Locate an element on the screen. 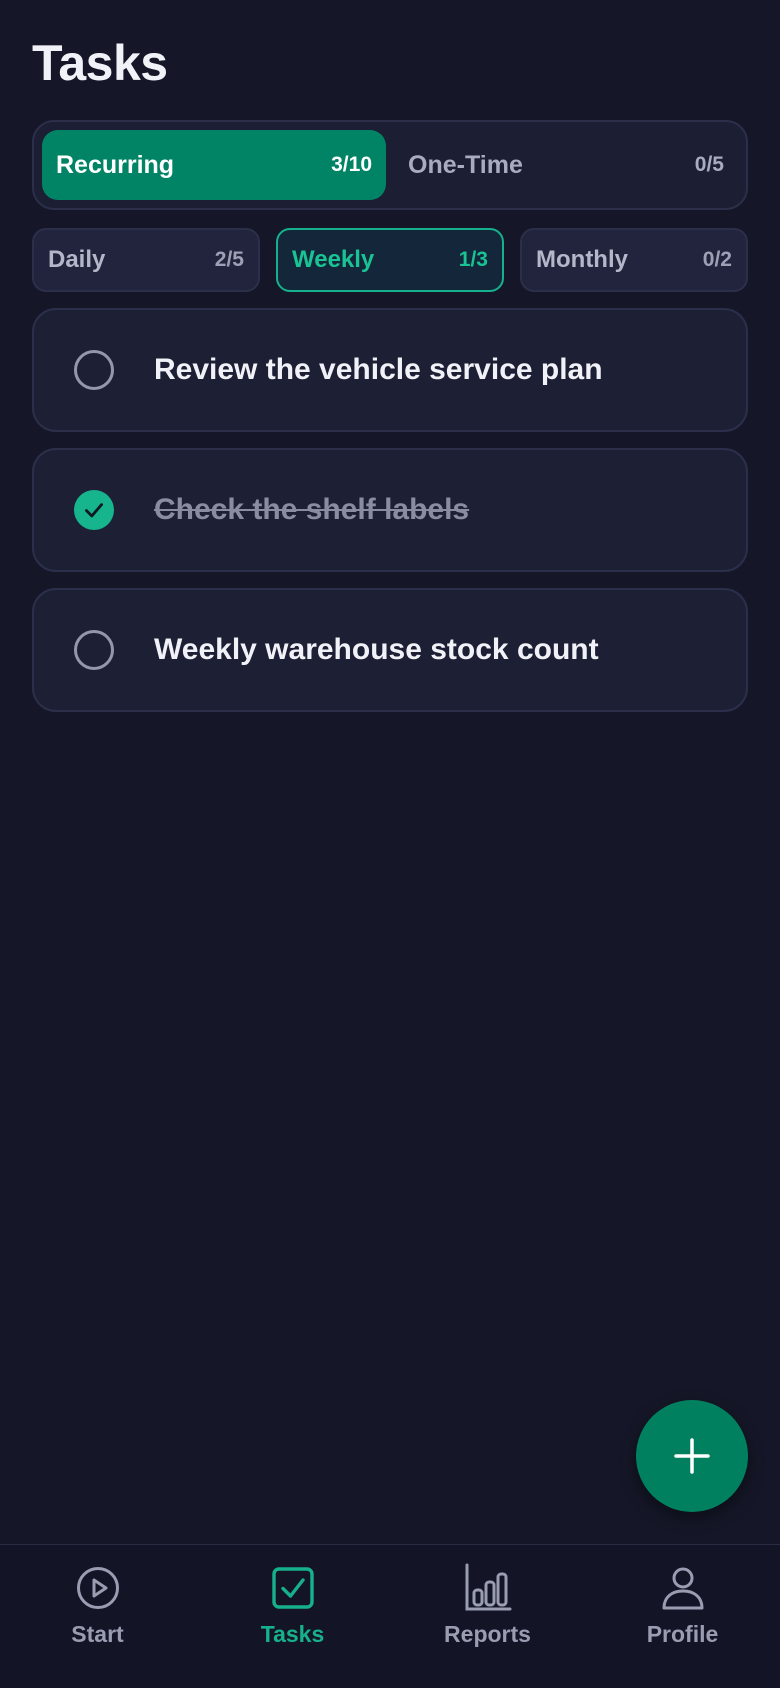  nav-label: Reports is located at coordinates (487, 1634).